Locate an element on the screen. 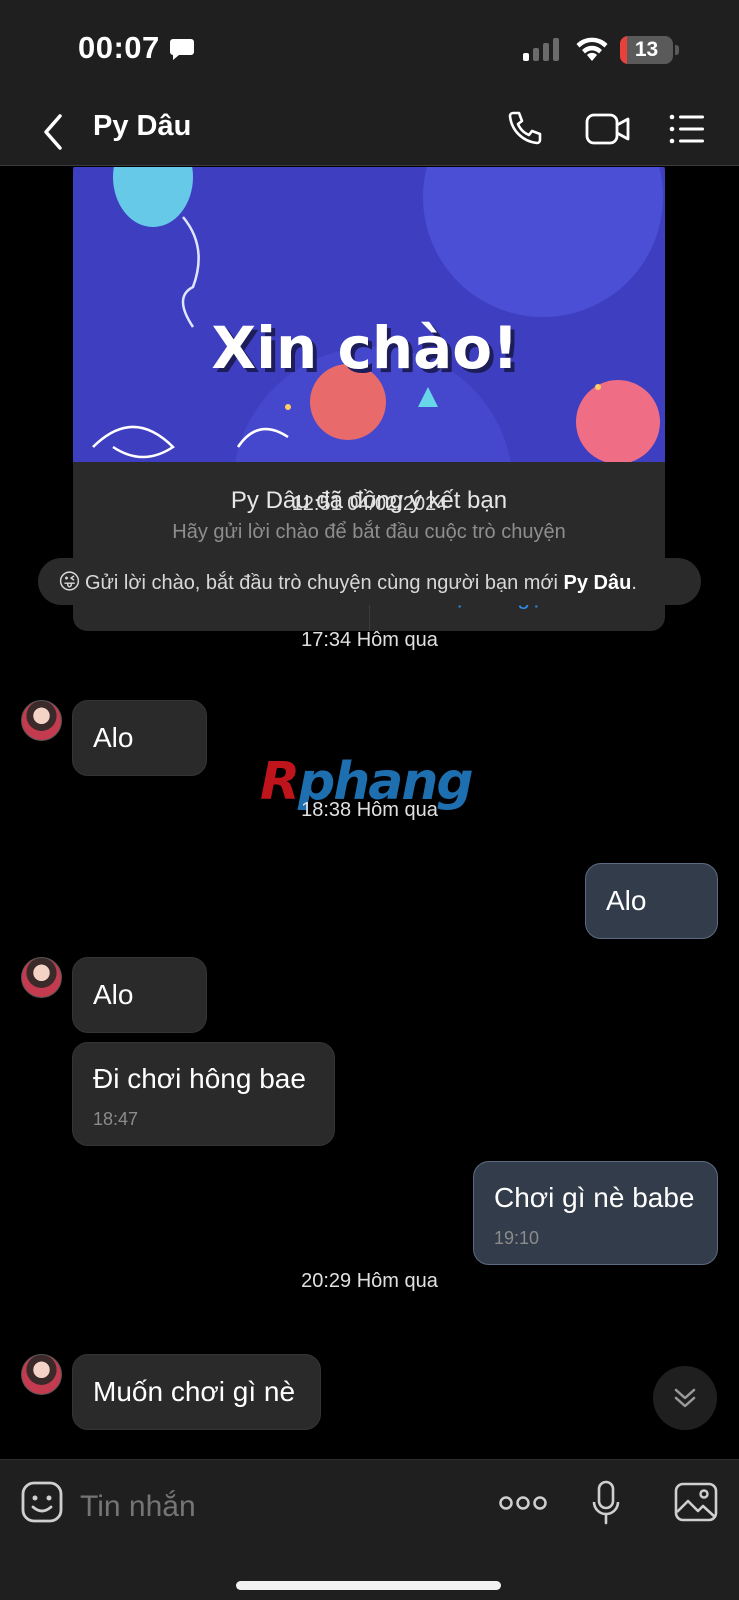  timestamp: 20:29 Hôm qua is located at coordinates (369, 1281).